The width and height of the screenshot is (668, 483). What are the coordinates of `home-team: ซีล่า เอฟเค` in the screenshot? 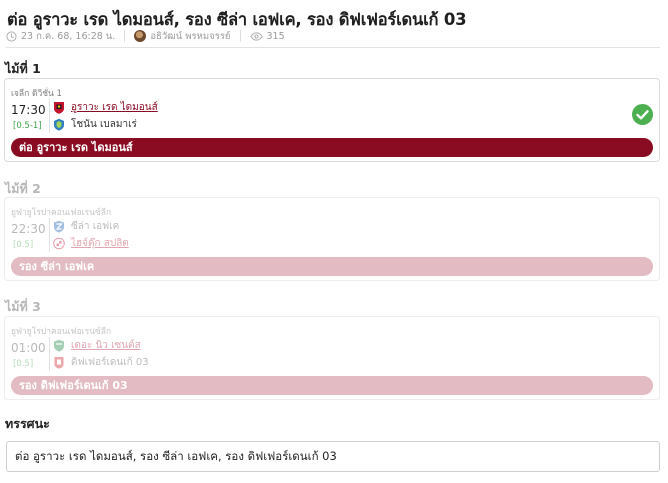 It's located at (86, 226).